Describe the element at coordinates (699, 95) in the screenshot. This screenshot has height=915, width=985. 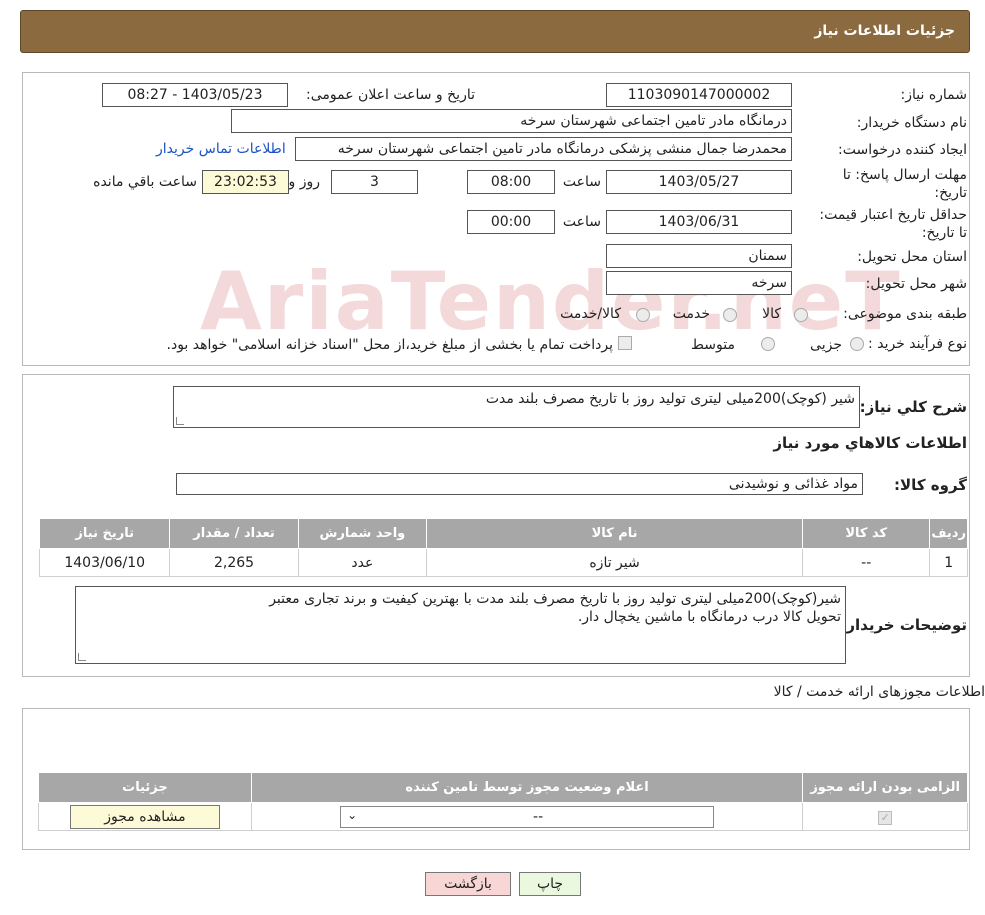
I see `need-number-field: 1103090147000002` at that location.